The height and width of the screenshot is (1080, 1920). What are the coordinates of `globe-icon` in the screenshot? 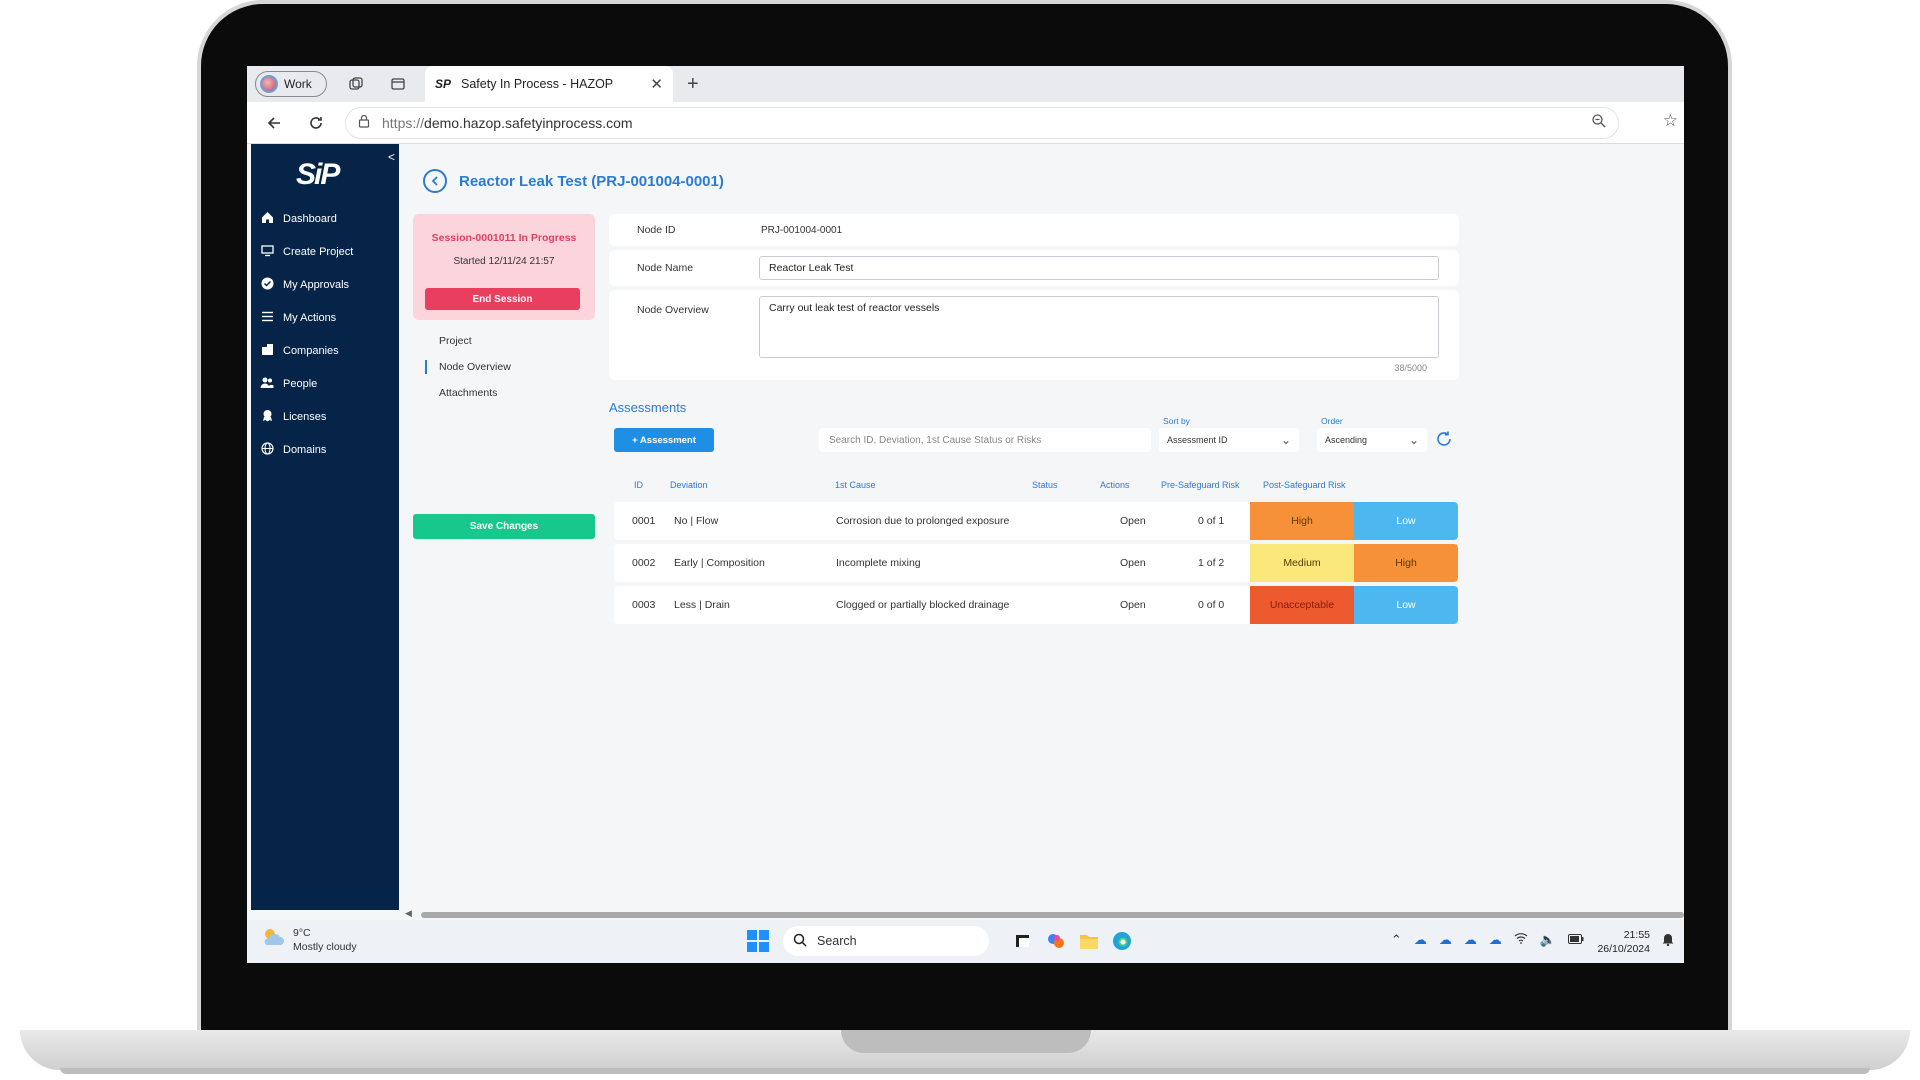 It's located at (267, 449).